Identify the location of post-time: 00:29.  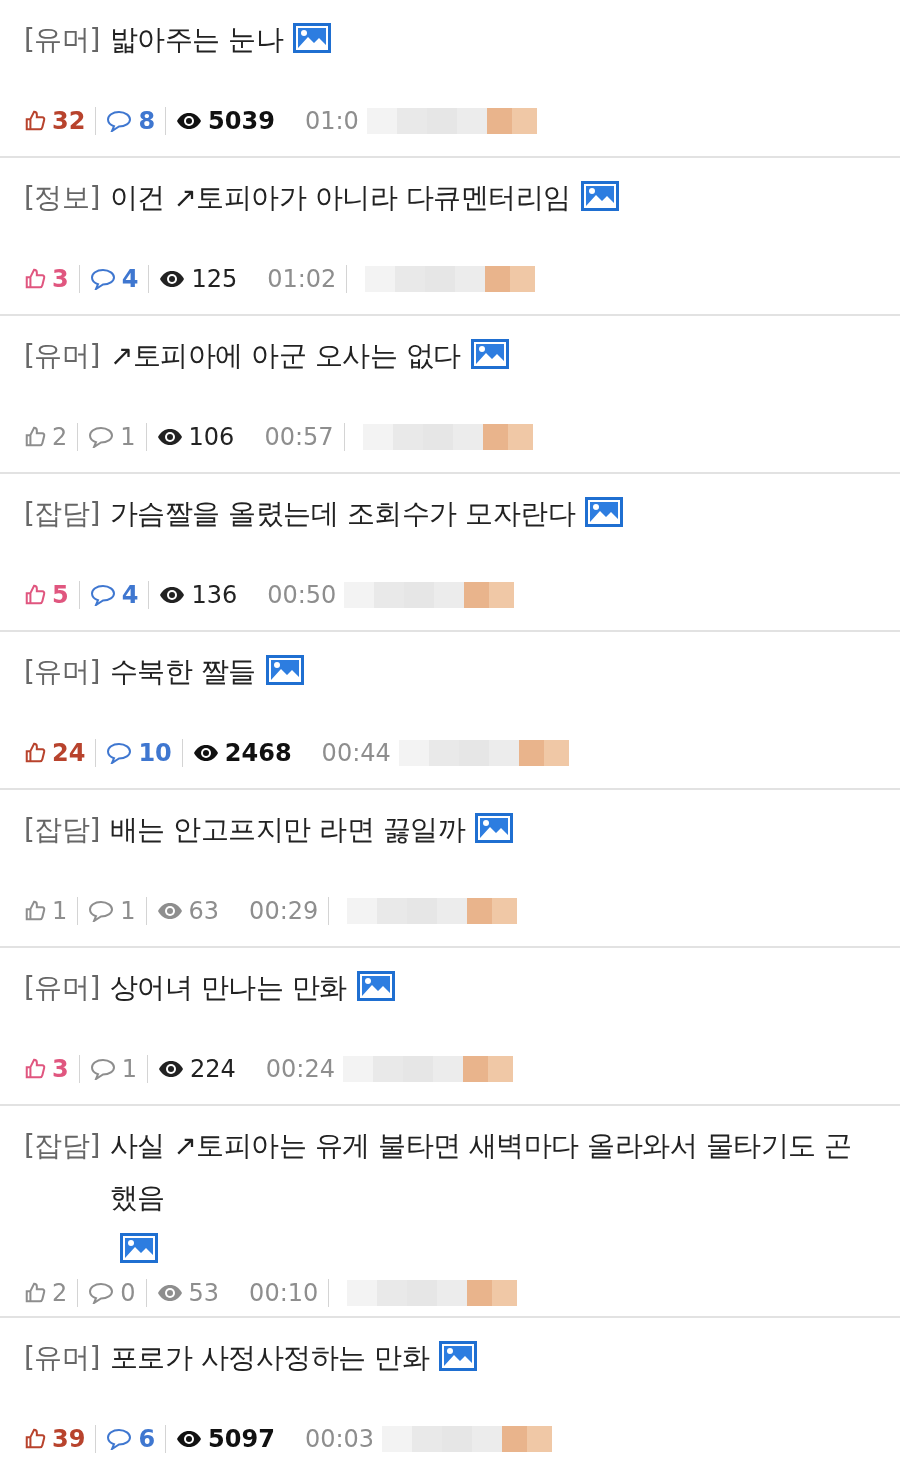
(284, 911).